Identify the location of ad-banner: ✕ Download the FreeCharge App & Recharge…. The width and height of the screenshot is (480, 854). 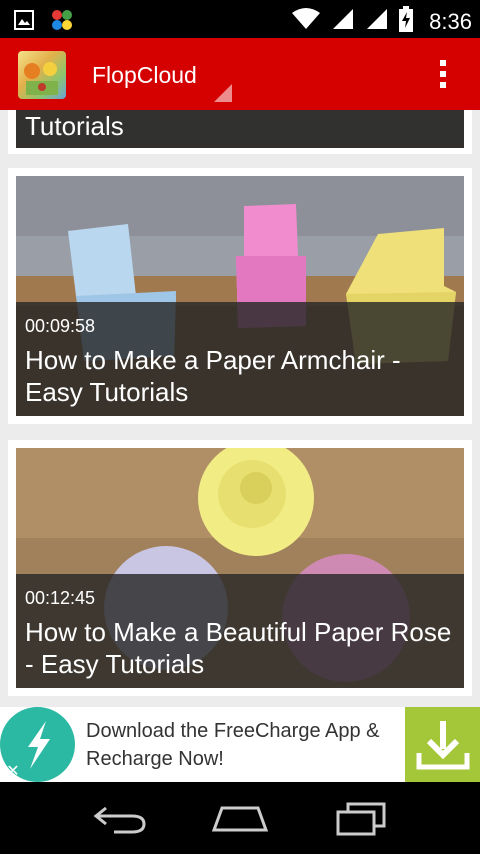
(240, 744).